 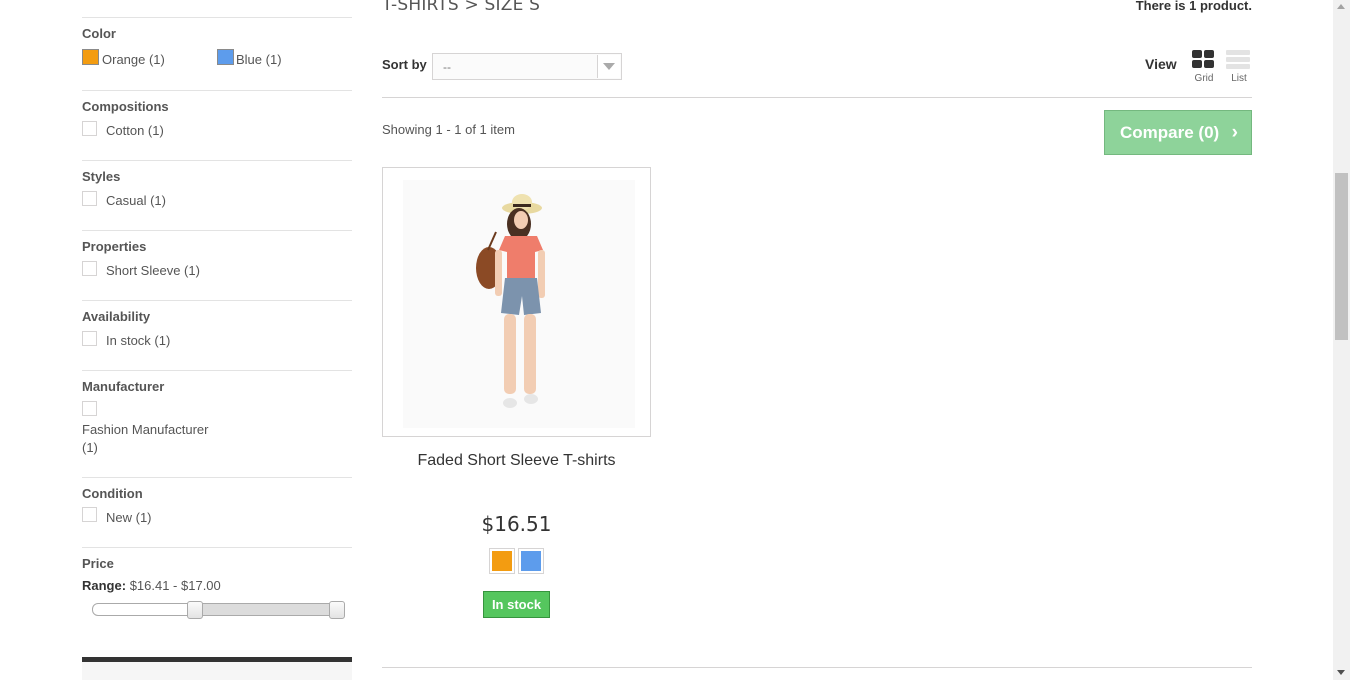 I want to click on filter-title: Color, so click(x=99, y=33).